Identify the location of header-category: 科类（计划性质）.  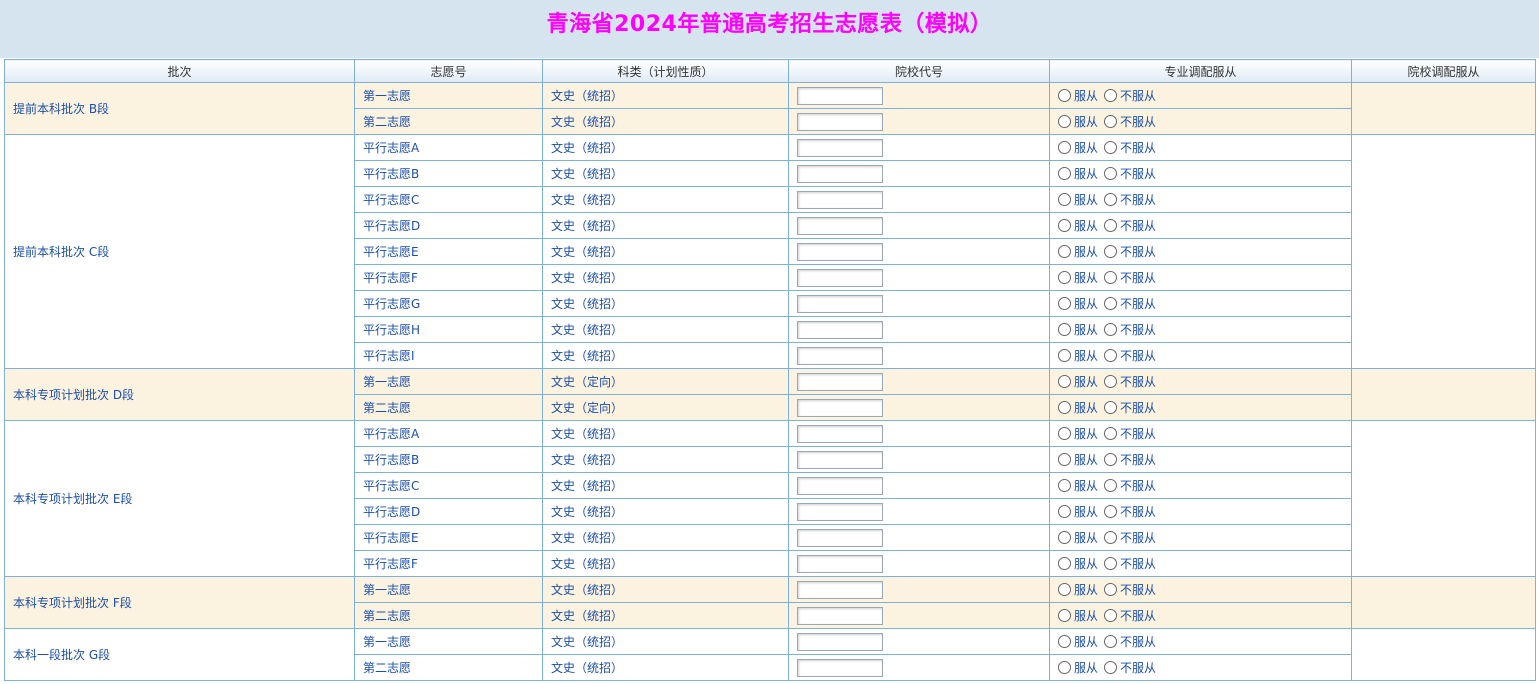
(665, 71).